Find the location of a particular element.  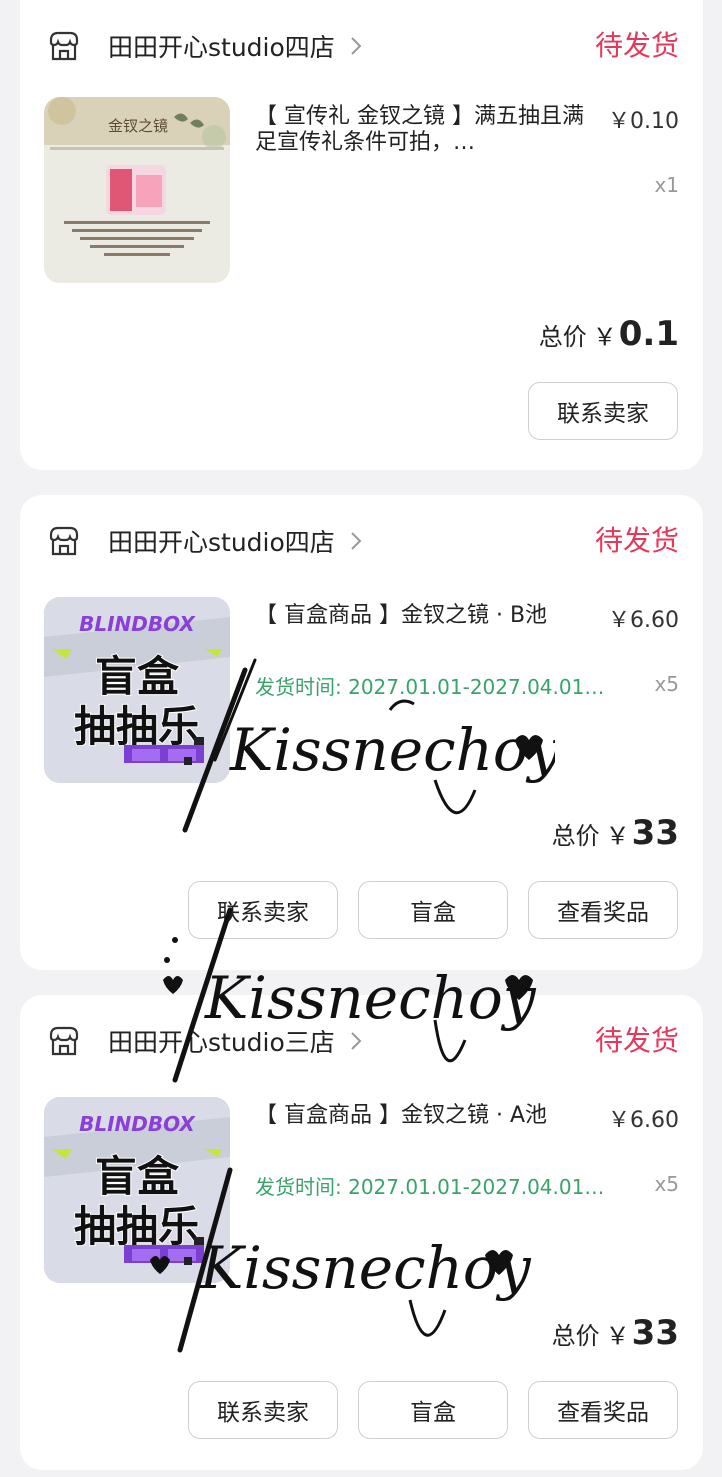

poster-image: 金钗之镜 is located at coordinates (137, 190).